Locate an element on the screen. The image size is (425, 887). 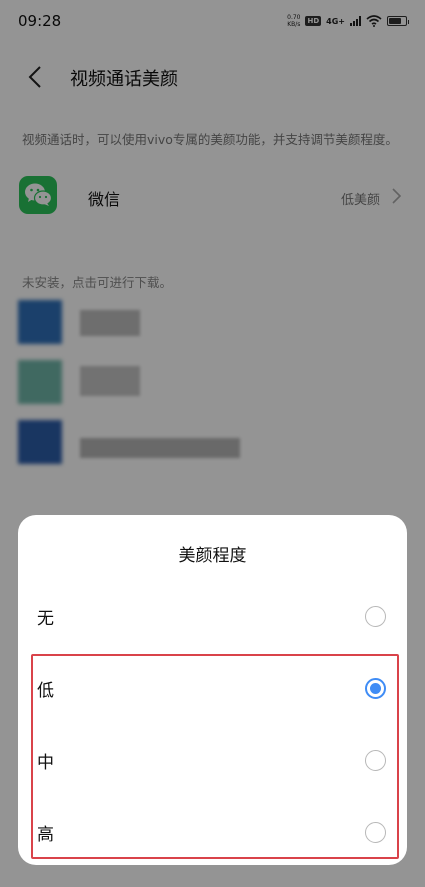
option-none: 无 is located at coordinates (212, 617).